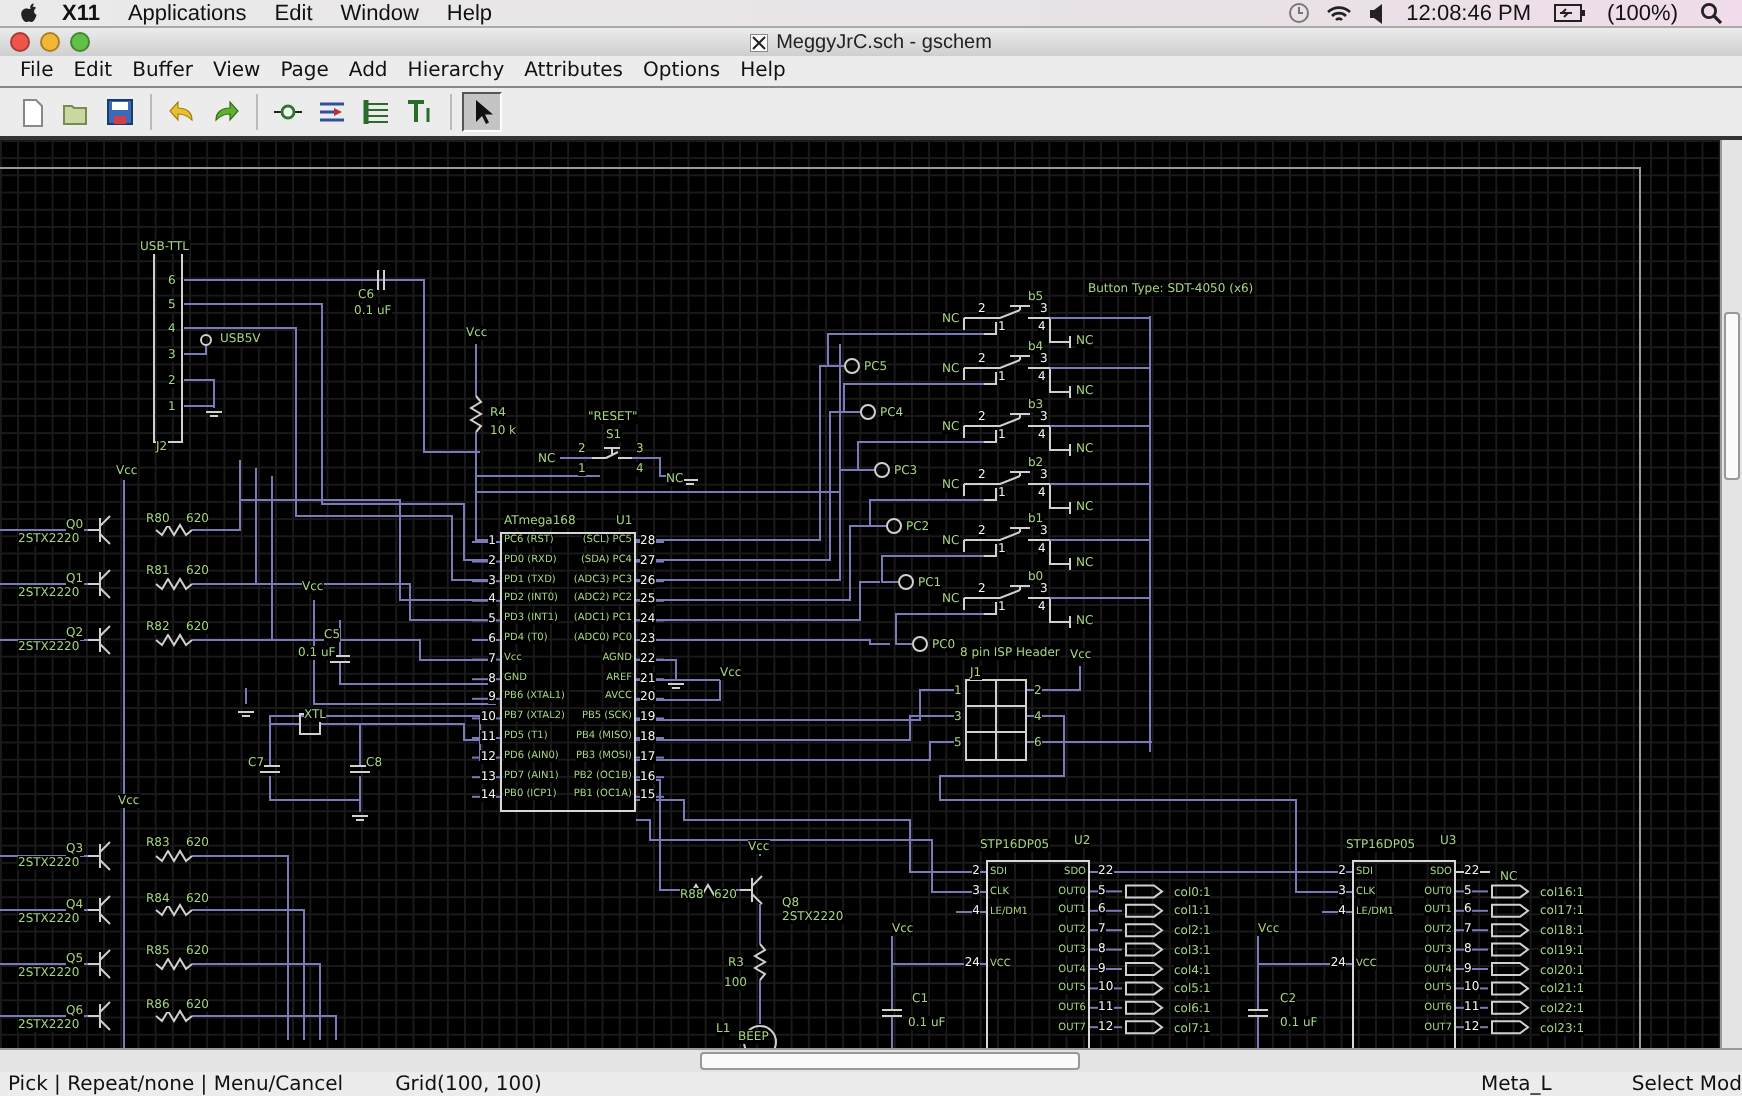  Describe the element at coordinates (482, 112) in the screenshot. I see `select-tool-button` at that location.